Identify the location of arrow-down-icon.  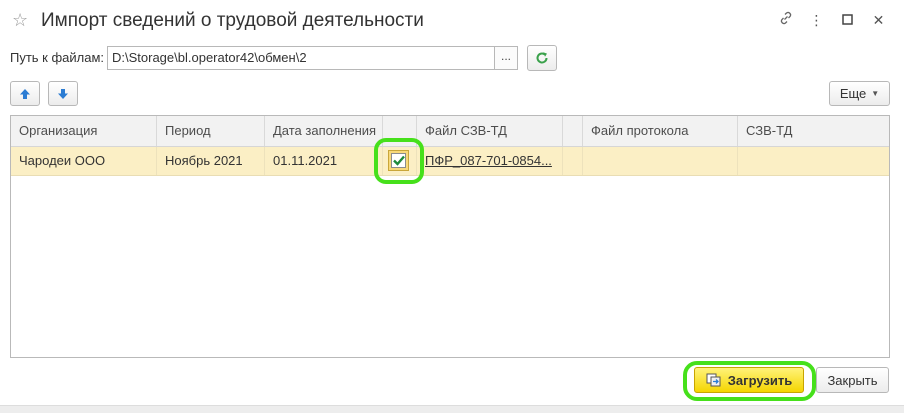
(63, 93).